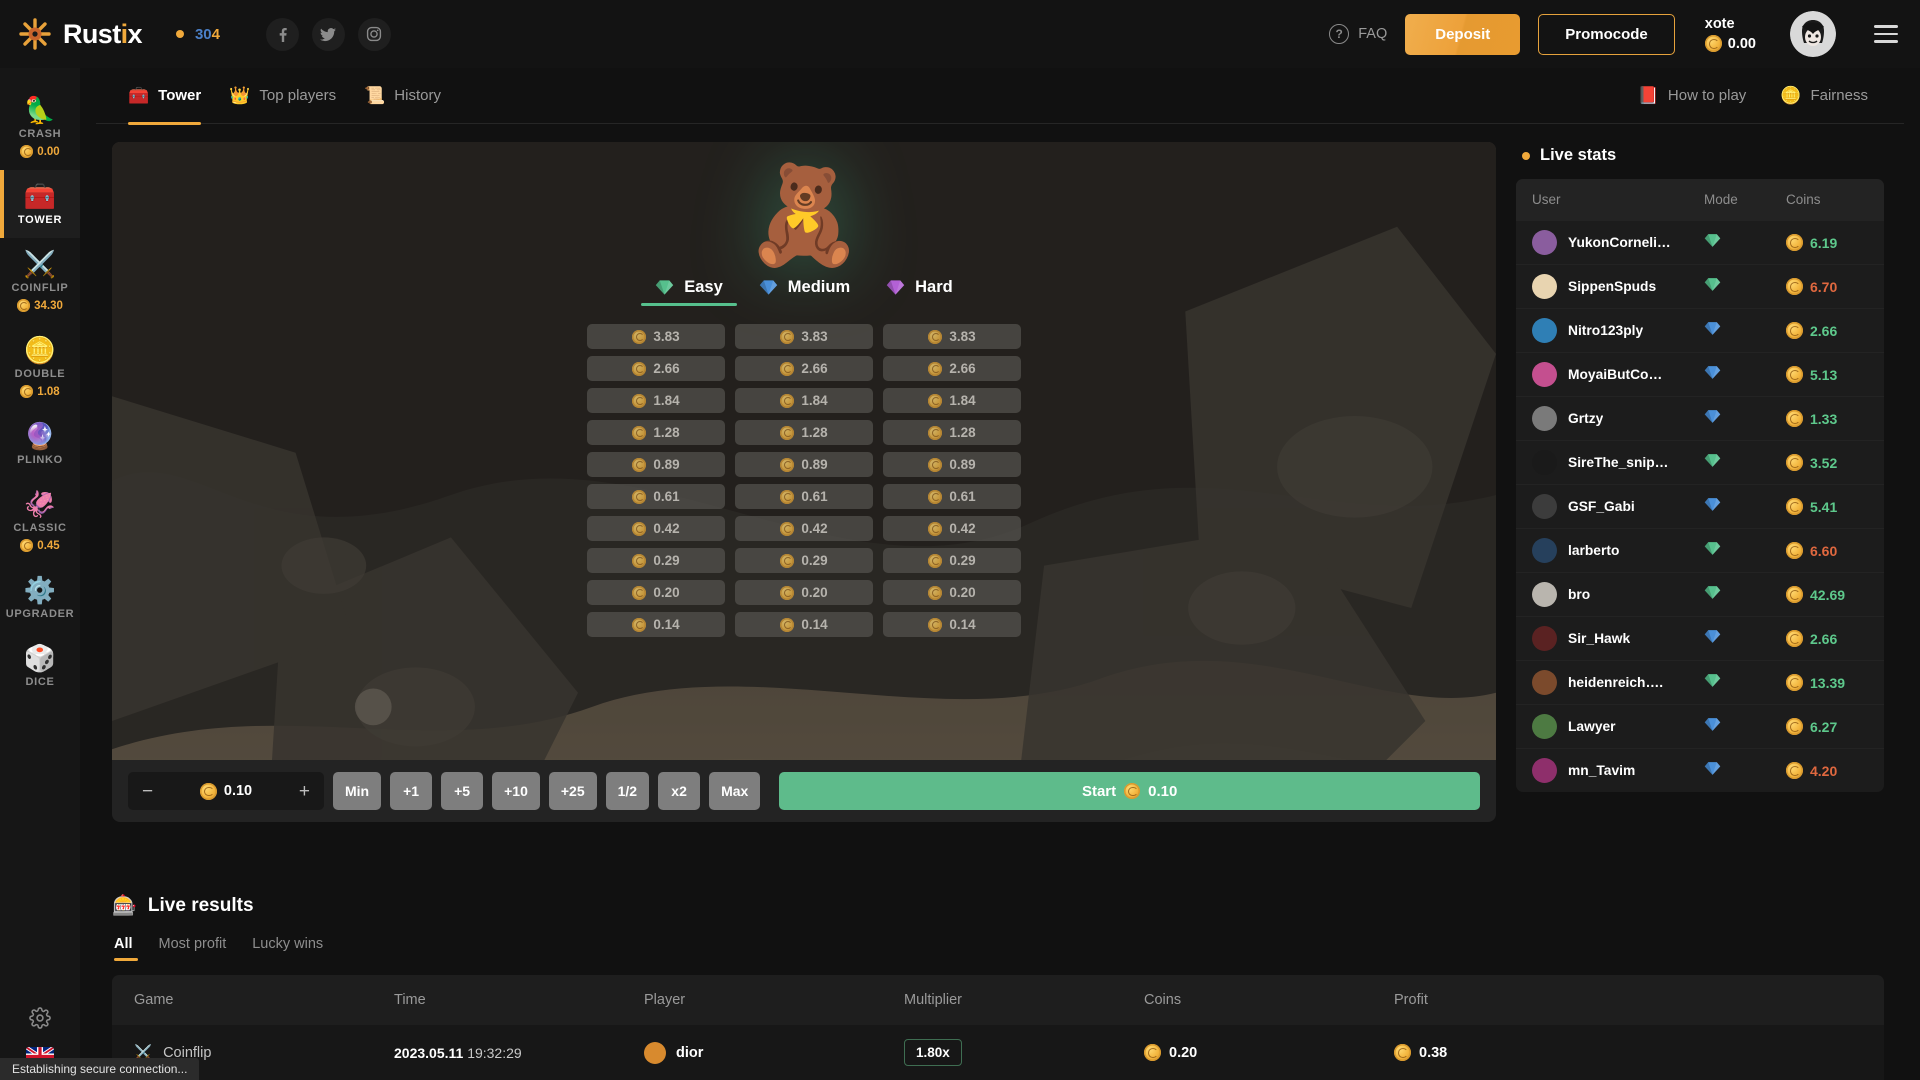 This screenshot has width=1920, height=1080. Describe the element at coordinates (40, 127) in the screenshot. I see `sidebar-item-crash: 🦜 CRASH 0.00` at that location.